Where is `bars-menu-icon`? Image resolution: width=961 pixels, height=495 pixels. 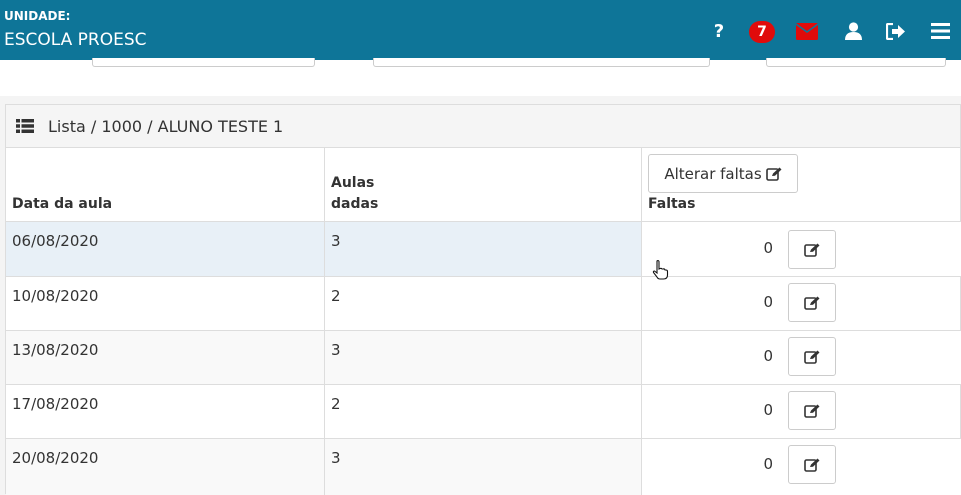
bars-menu-icon is located at coordinates (940, 31).